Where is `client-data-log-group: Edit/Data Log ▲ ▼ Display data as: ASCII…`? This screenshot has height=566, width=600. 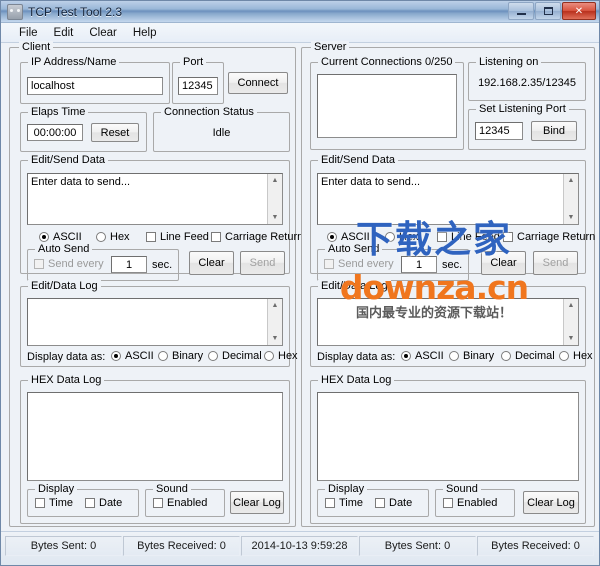
client-data-log-group: Edit/Data Log ▲ ▼ Display data as: ASCII… is located at coordinates (159, 323).